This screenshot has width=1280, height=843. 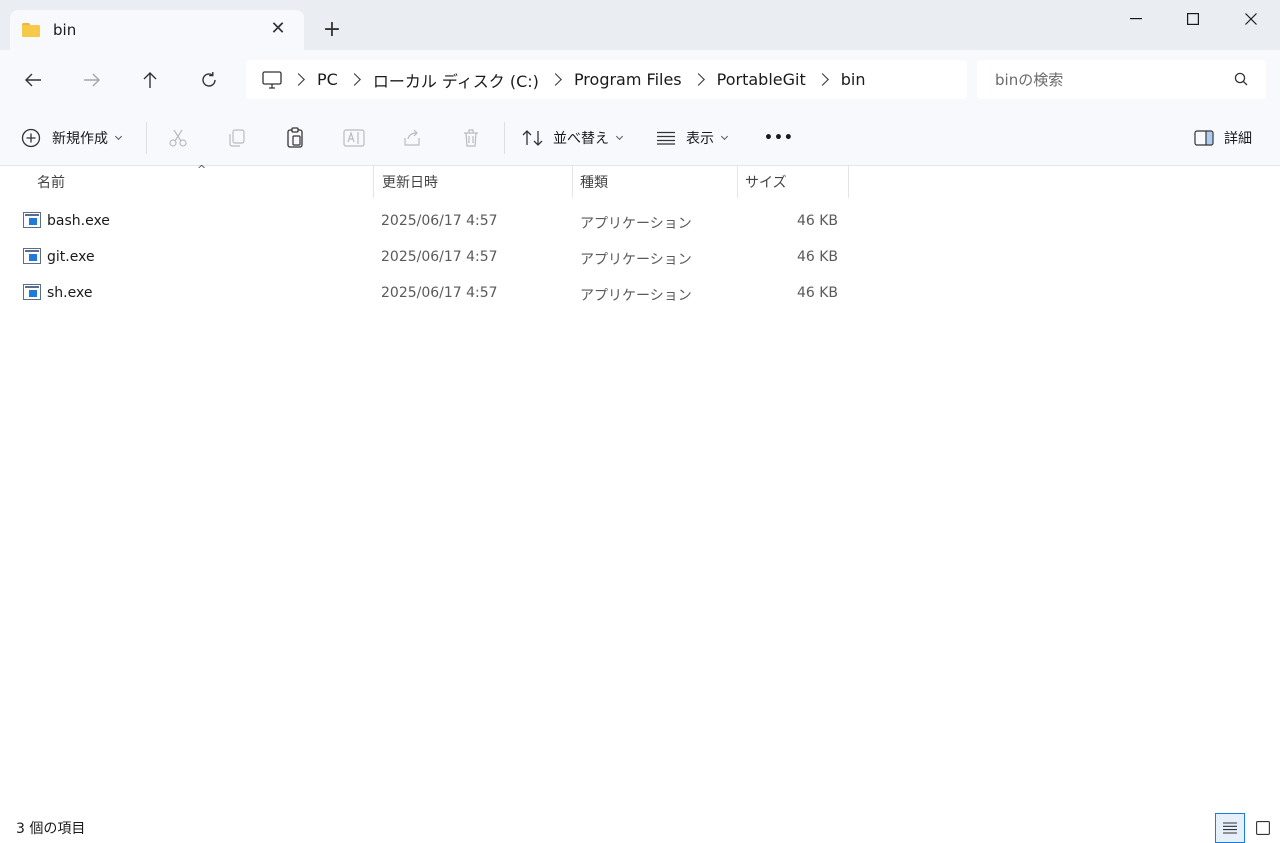 I want to click on column-header-type: 種類, so click(x=594, y=182).